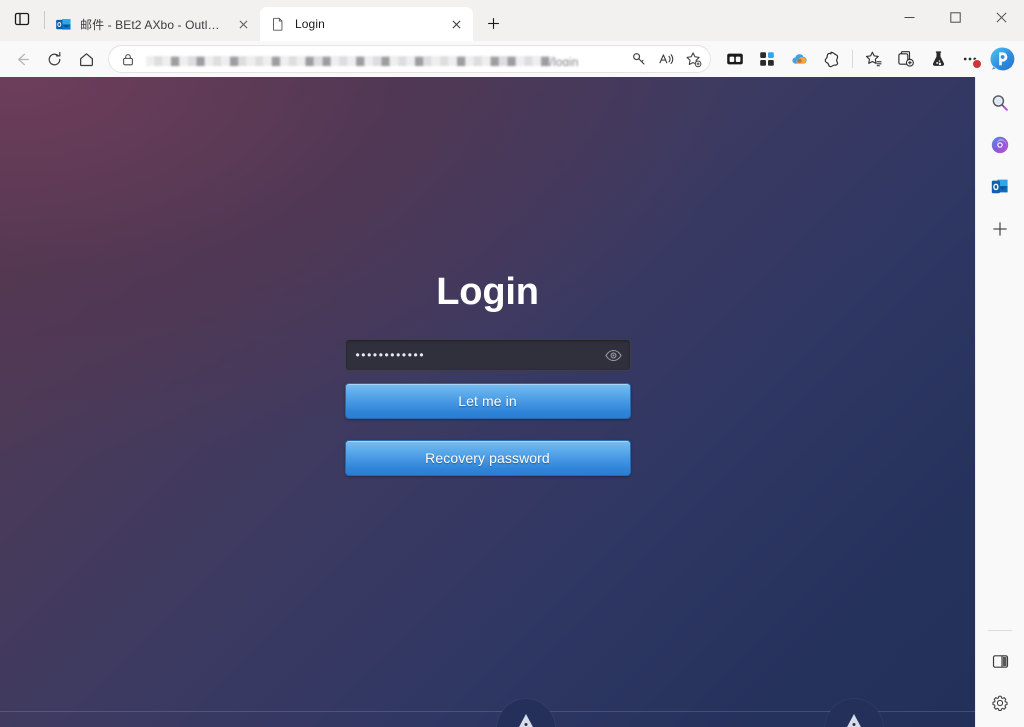 The height and width of the screenshot is (727, 1024). Describe the element at coordinates (938, 59) in the screenshot. I see `beaker-icon` at that location.